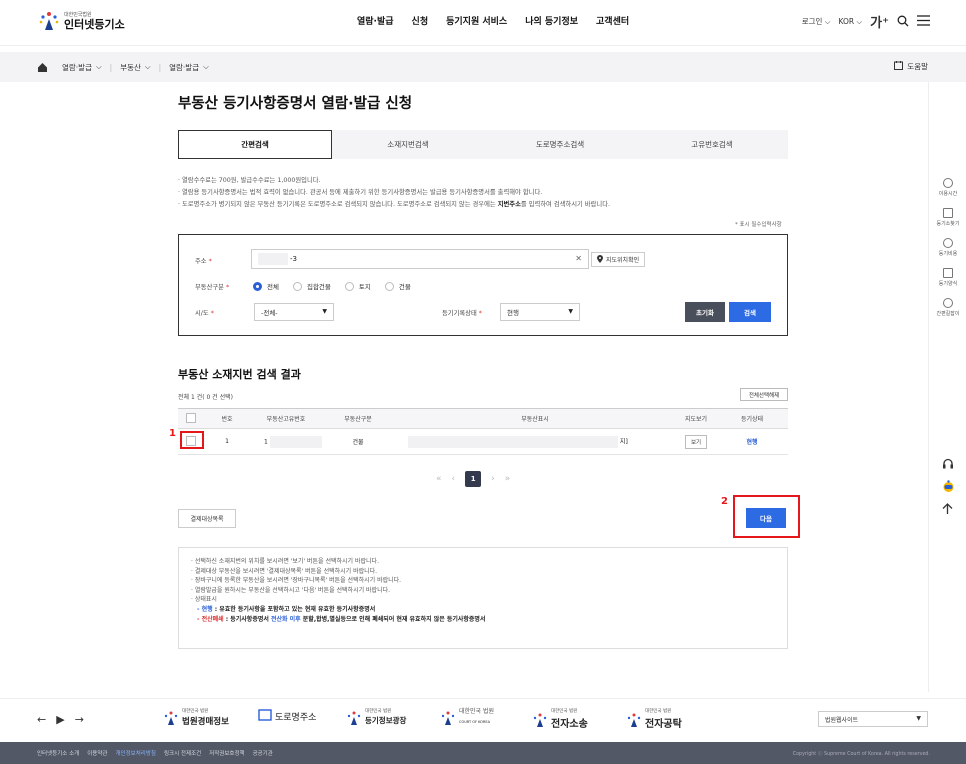 The image size is (966, 764). Describe the element at coordinates (357, 286) in the screenshot. I see `radio-land: 토지` at that location.